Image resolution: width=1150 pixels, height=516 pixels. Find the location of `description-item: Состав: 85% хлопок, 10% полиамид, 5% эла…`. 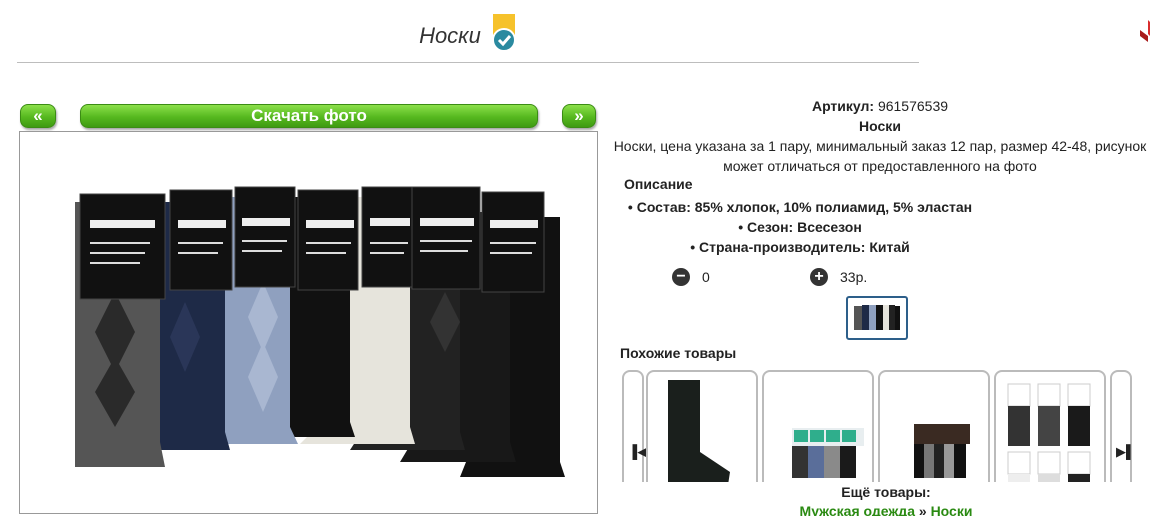

description-item: Состав: 85% хлопок, 10% полиамид, 5% эла… is located at coordinates (800, 207).